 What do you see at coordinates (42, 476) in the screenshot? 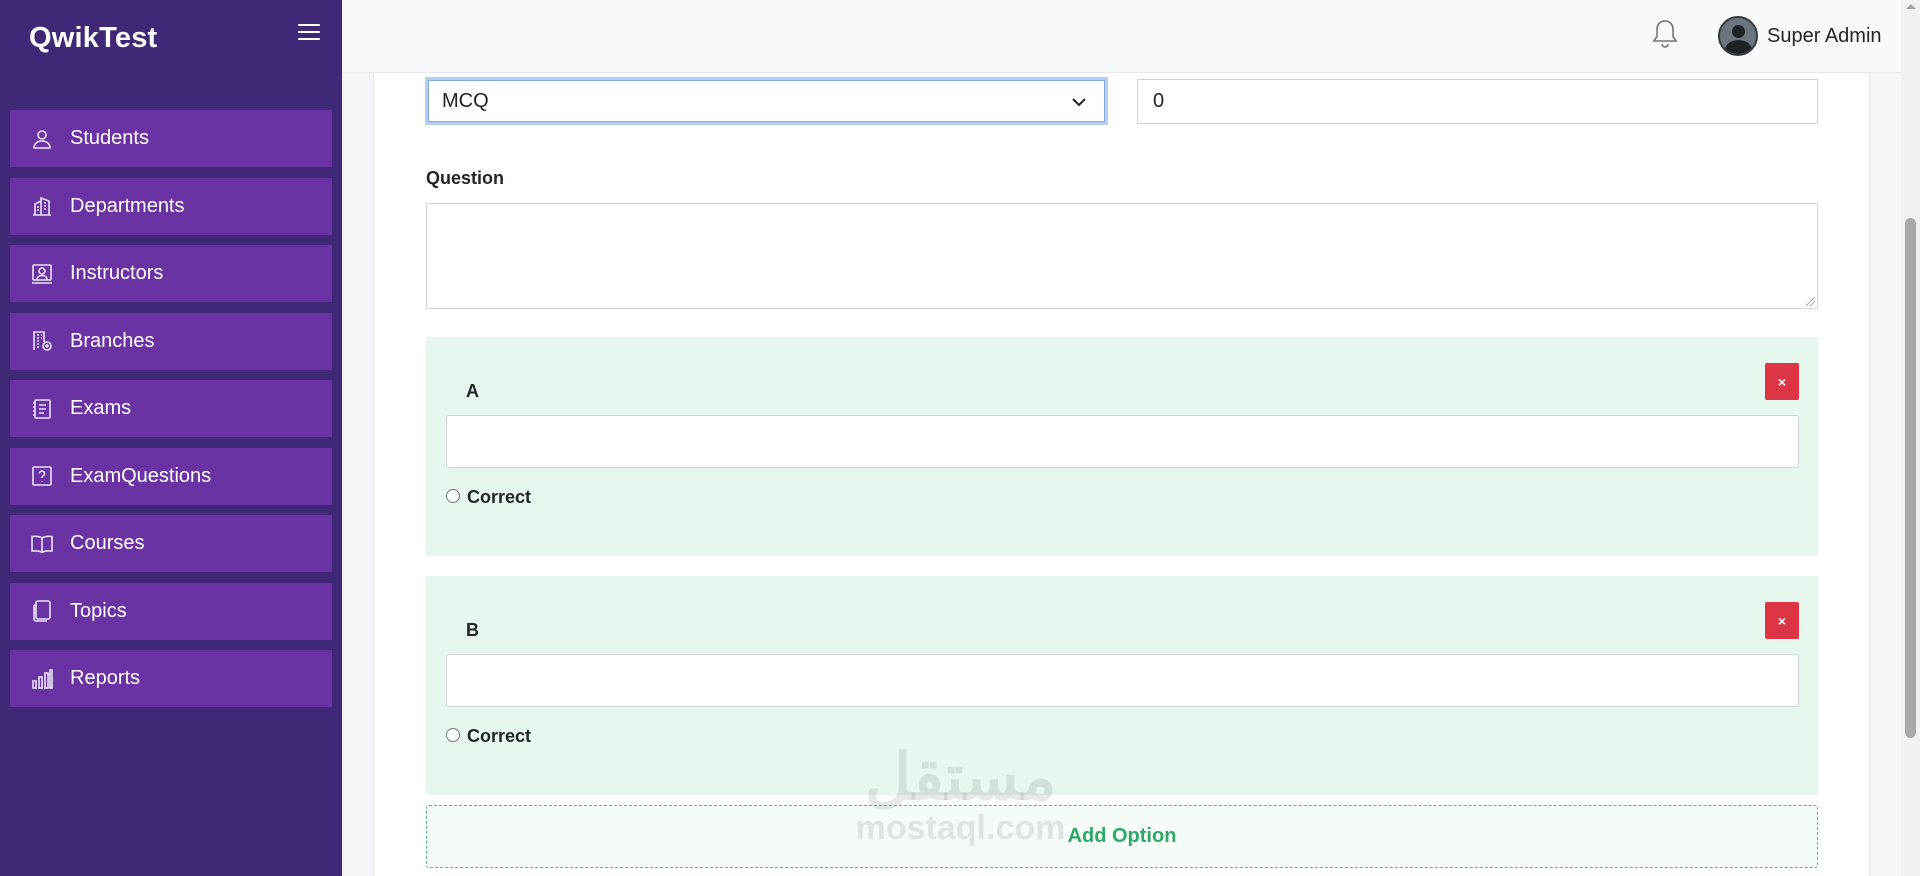
I see `question-icon` at bounding box center [42, 476].